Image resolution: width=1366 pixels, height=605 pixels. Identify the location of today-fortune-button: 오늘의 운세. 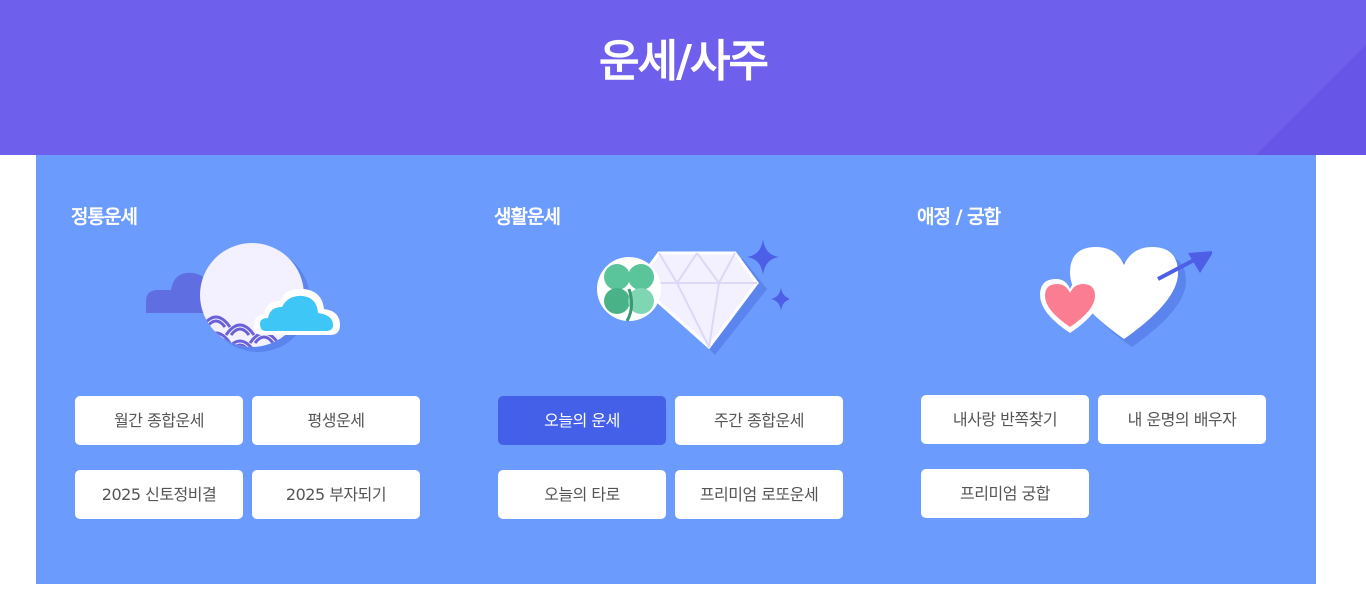
(582, 420).